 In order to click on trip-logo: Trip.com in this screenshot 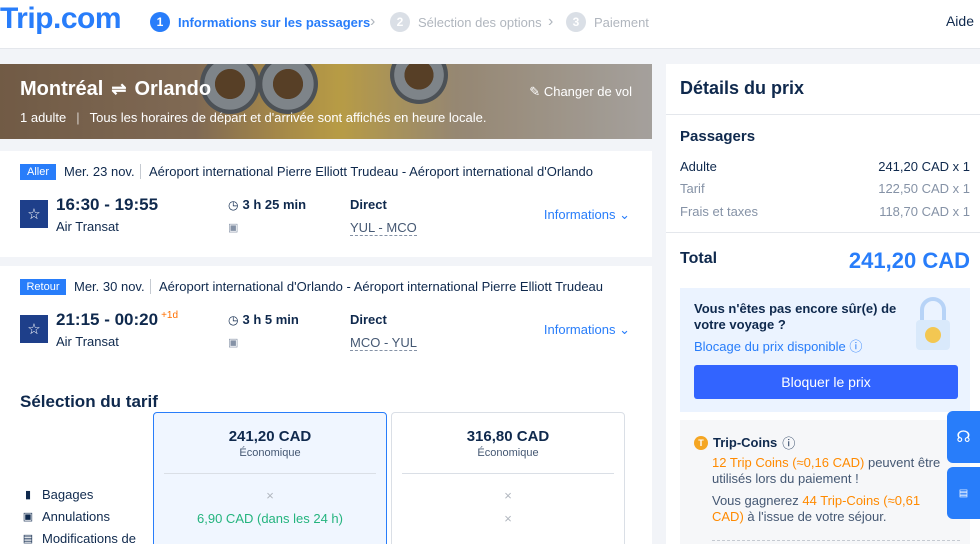, I will do `click(61, 19)`.